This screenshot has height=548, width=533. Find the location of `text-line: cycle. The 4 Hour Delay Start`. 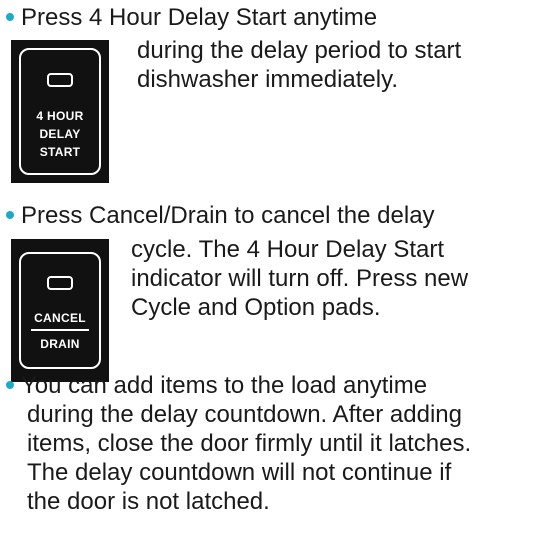

text-line: cycle. The 4 Hour Delay Start is located at coordinates (288, 249).